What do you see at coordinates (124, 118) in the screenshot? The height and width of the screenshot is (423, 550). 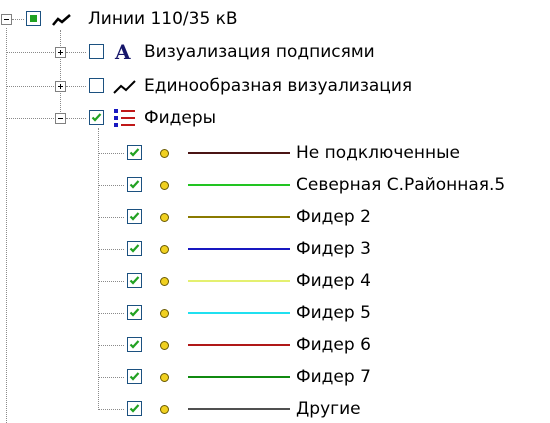 I see `legend-list-icon` at bounding box center [124, 118].